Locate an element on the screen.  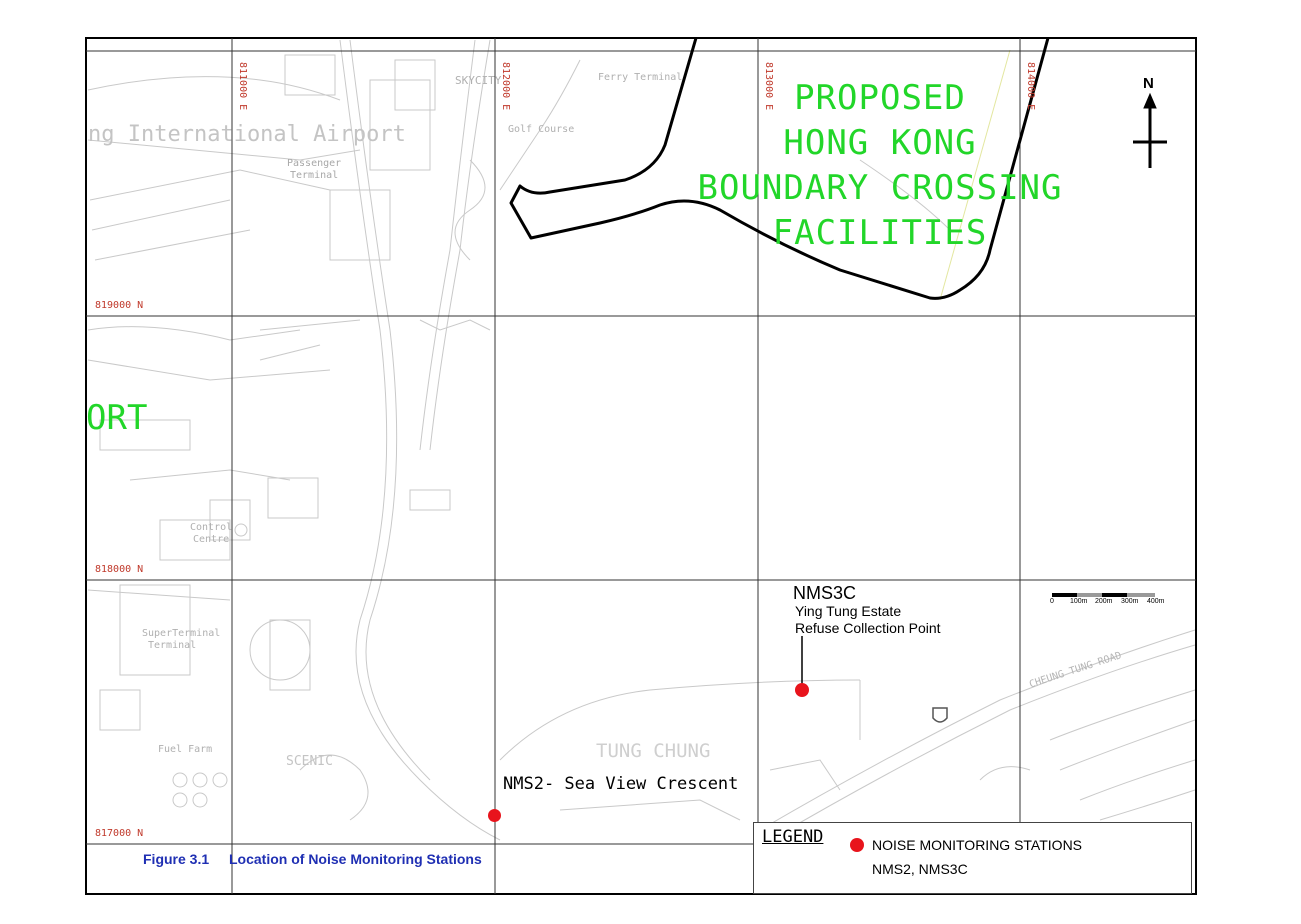
fuel-farm-label: Fuel Farm is located at coordinates (185, 749).